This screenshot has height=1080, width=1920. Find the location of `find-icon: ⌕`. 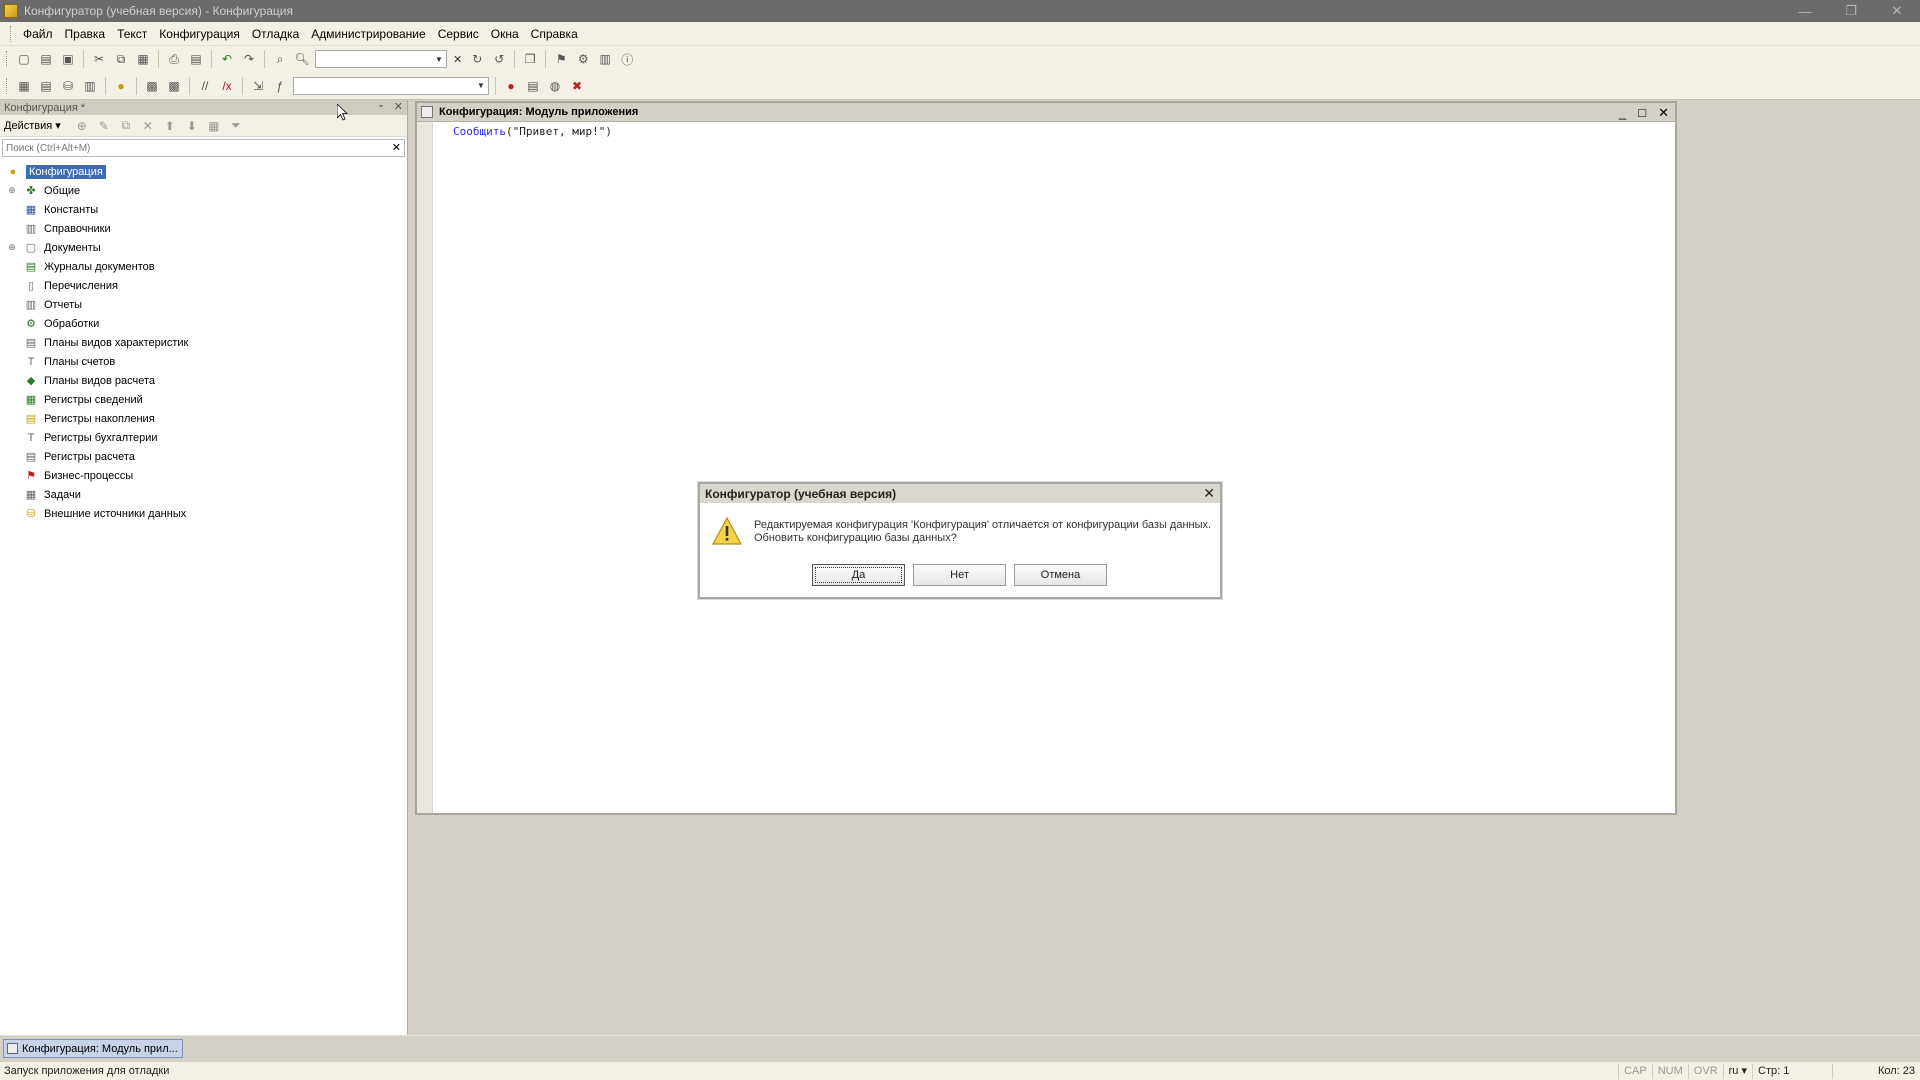

find-icon: ⌕ is located at coordinates (280, 59).